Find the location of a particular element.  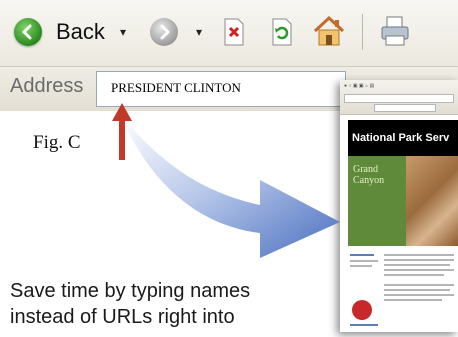

address-input: PRESIDENT CLINTON is located at coordinates (221, 89).